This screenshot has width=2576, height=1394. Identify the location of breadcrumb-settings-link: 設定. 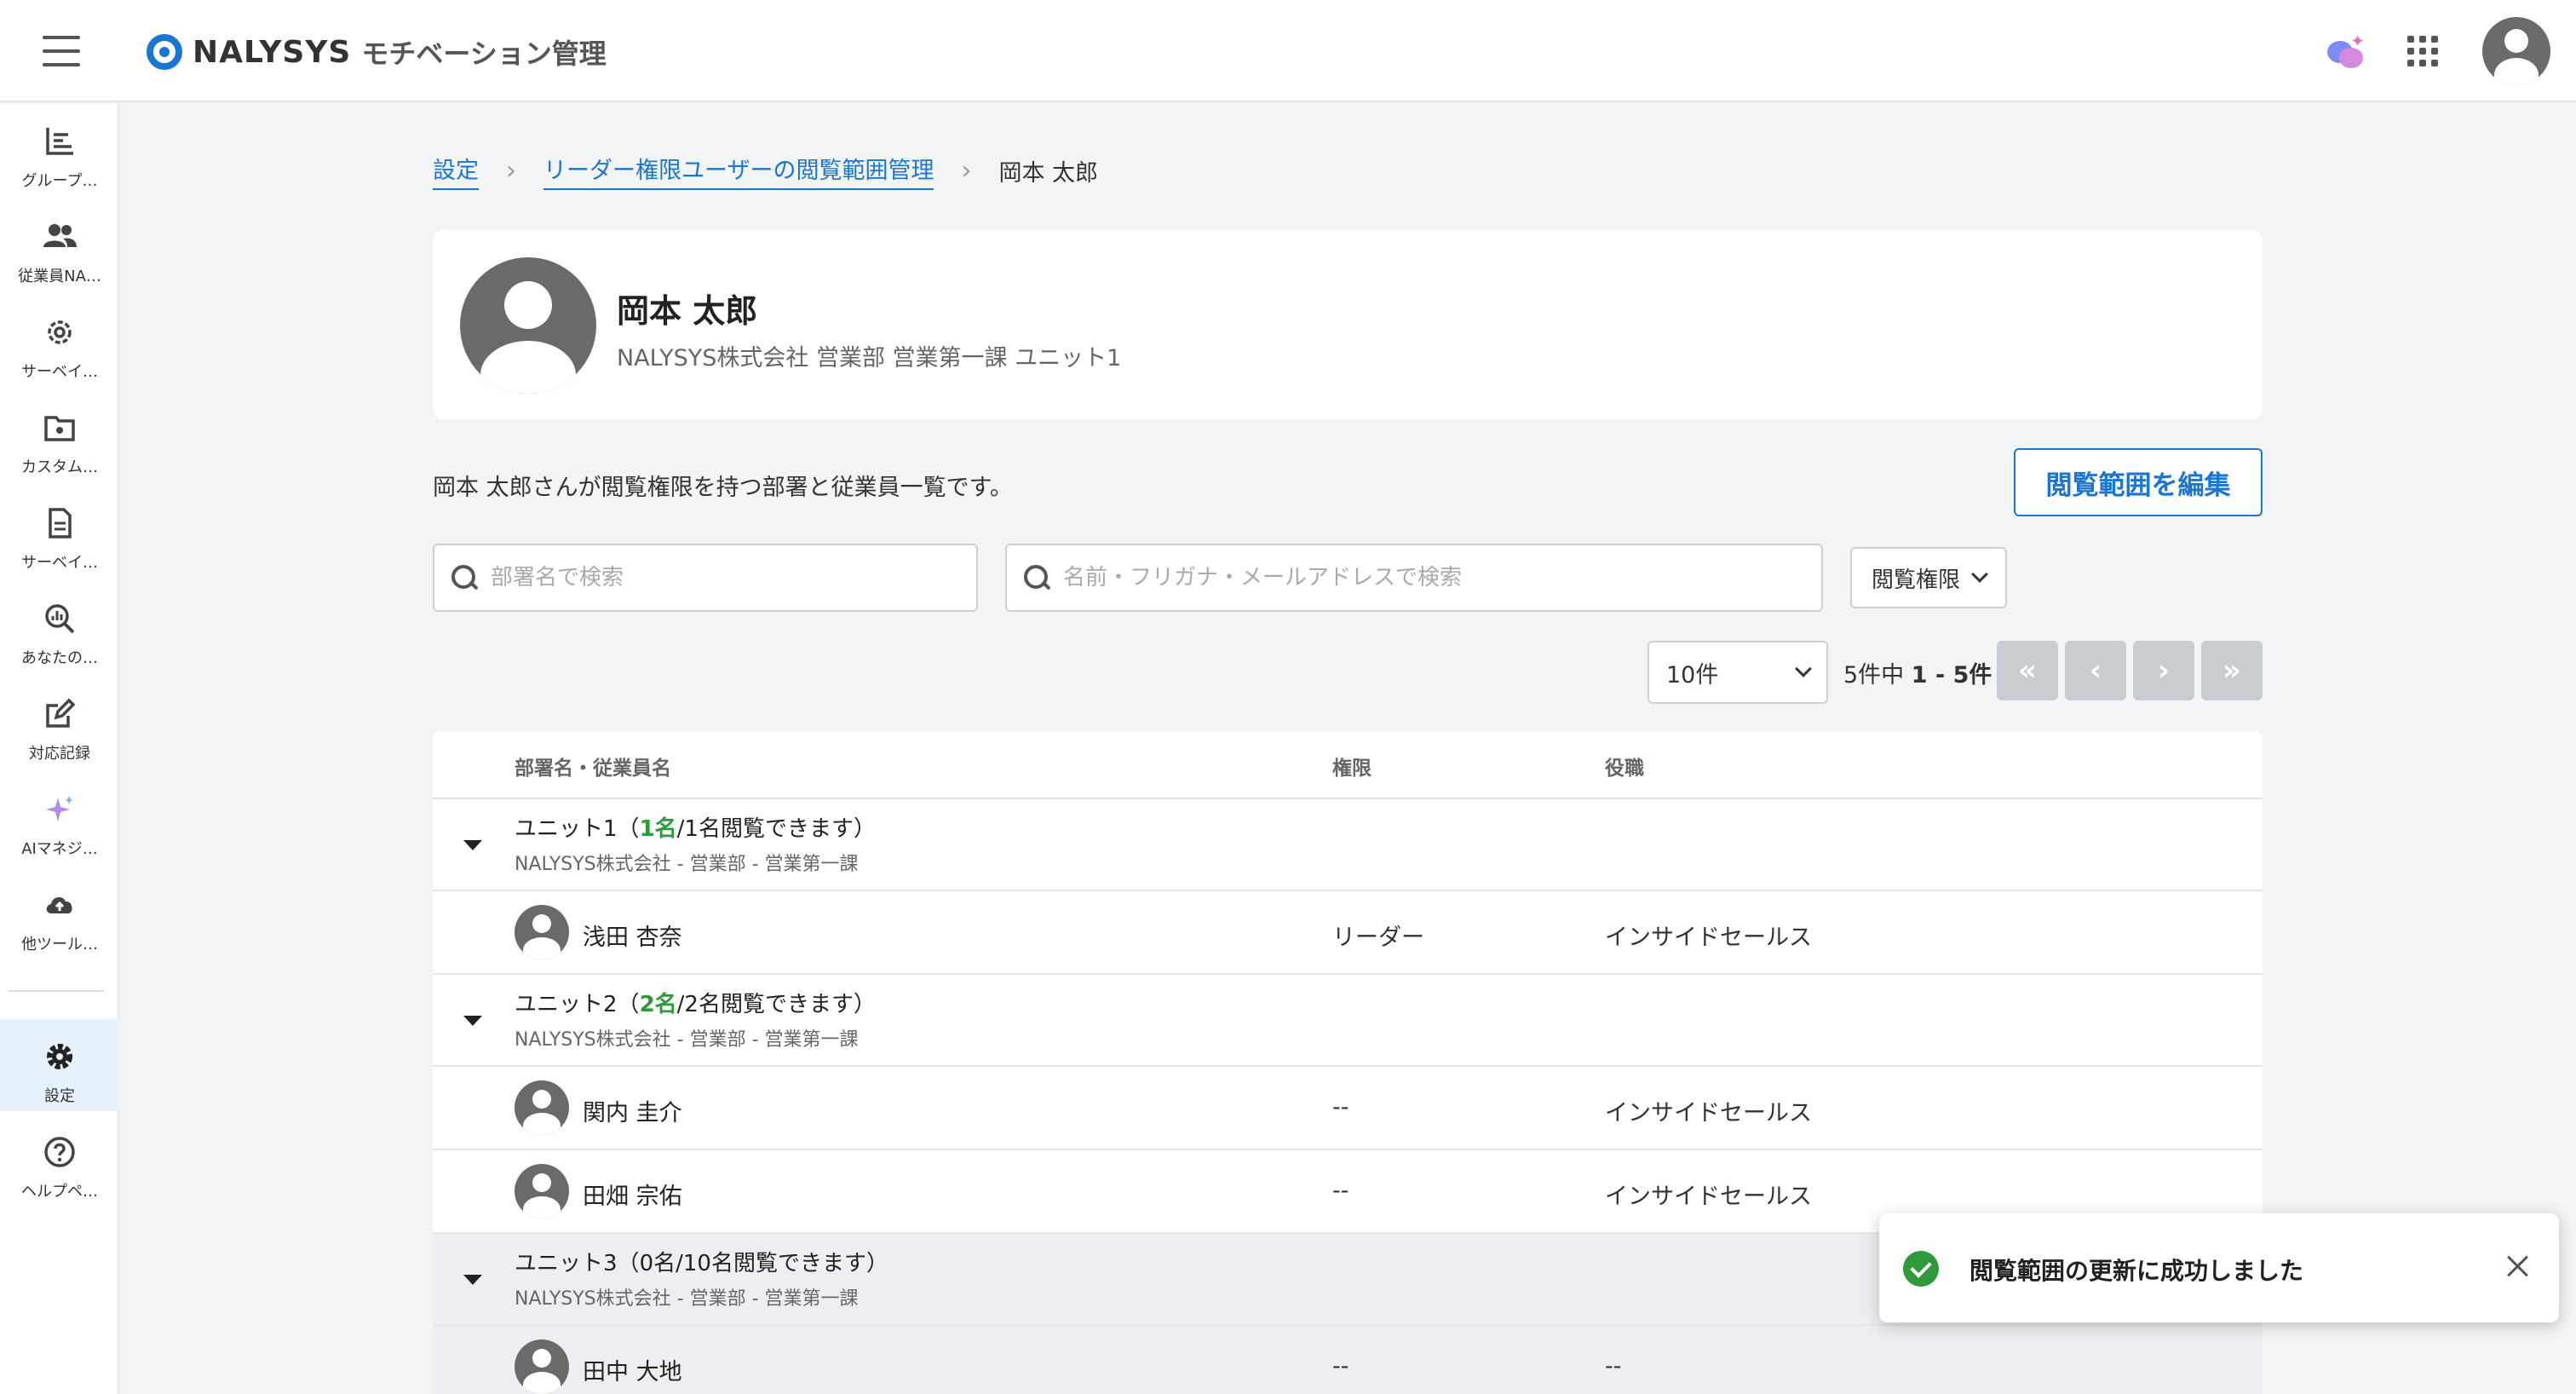
(456, 171).